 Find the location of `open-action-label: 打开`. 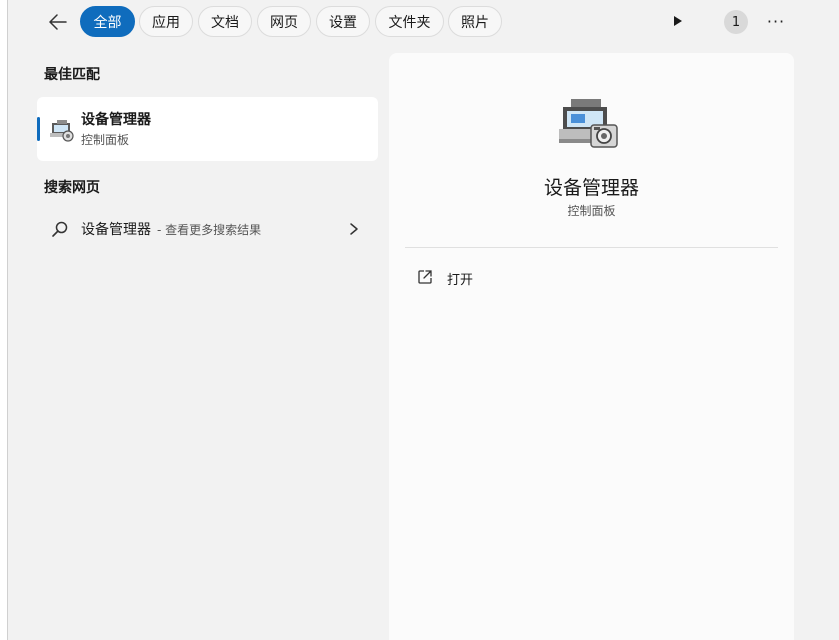

open-action-label: 打开 is located at coordinates (460, 280).